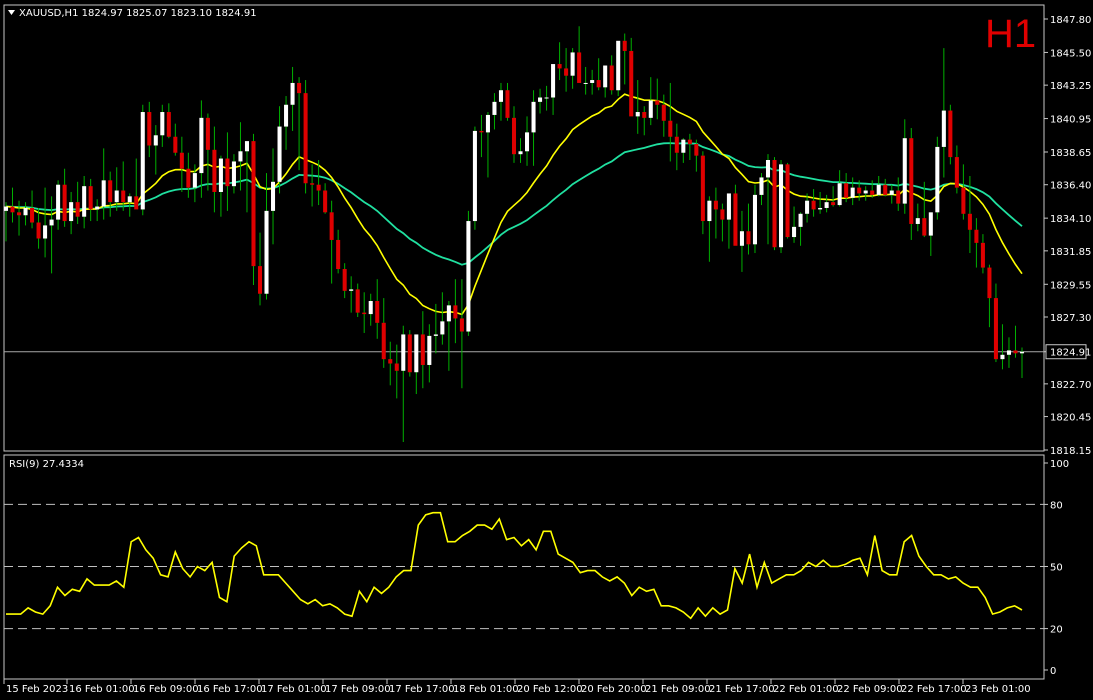 Image resolution: width=1093 pixels, height=700 pixels. I want to click on price-tick-label: 1829.55, so click(1070, 285).